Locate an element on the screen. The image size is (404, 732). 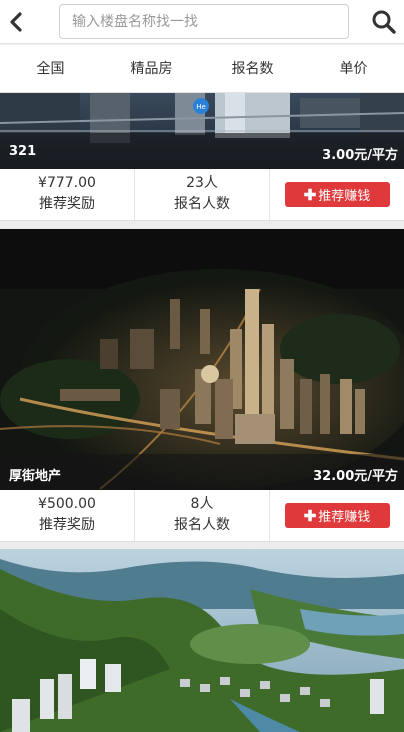
listing-unit-price: 32.00元/平方 is located at coordinates (355, 476).